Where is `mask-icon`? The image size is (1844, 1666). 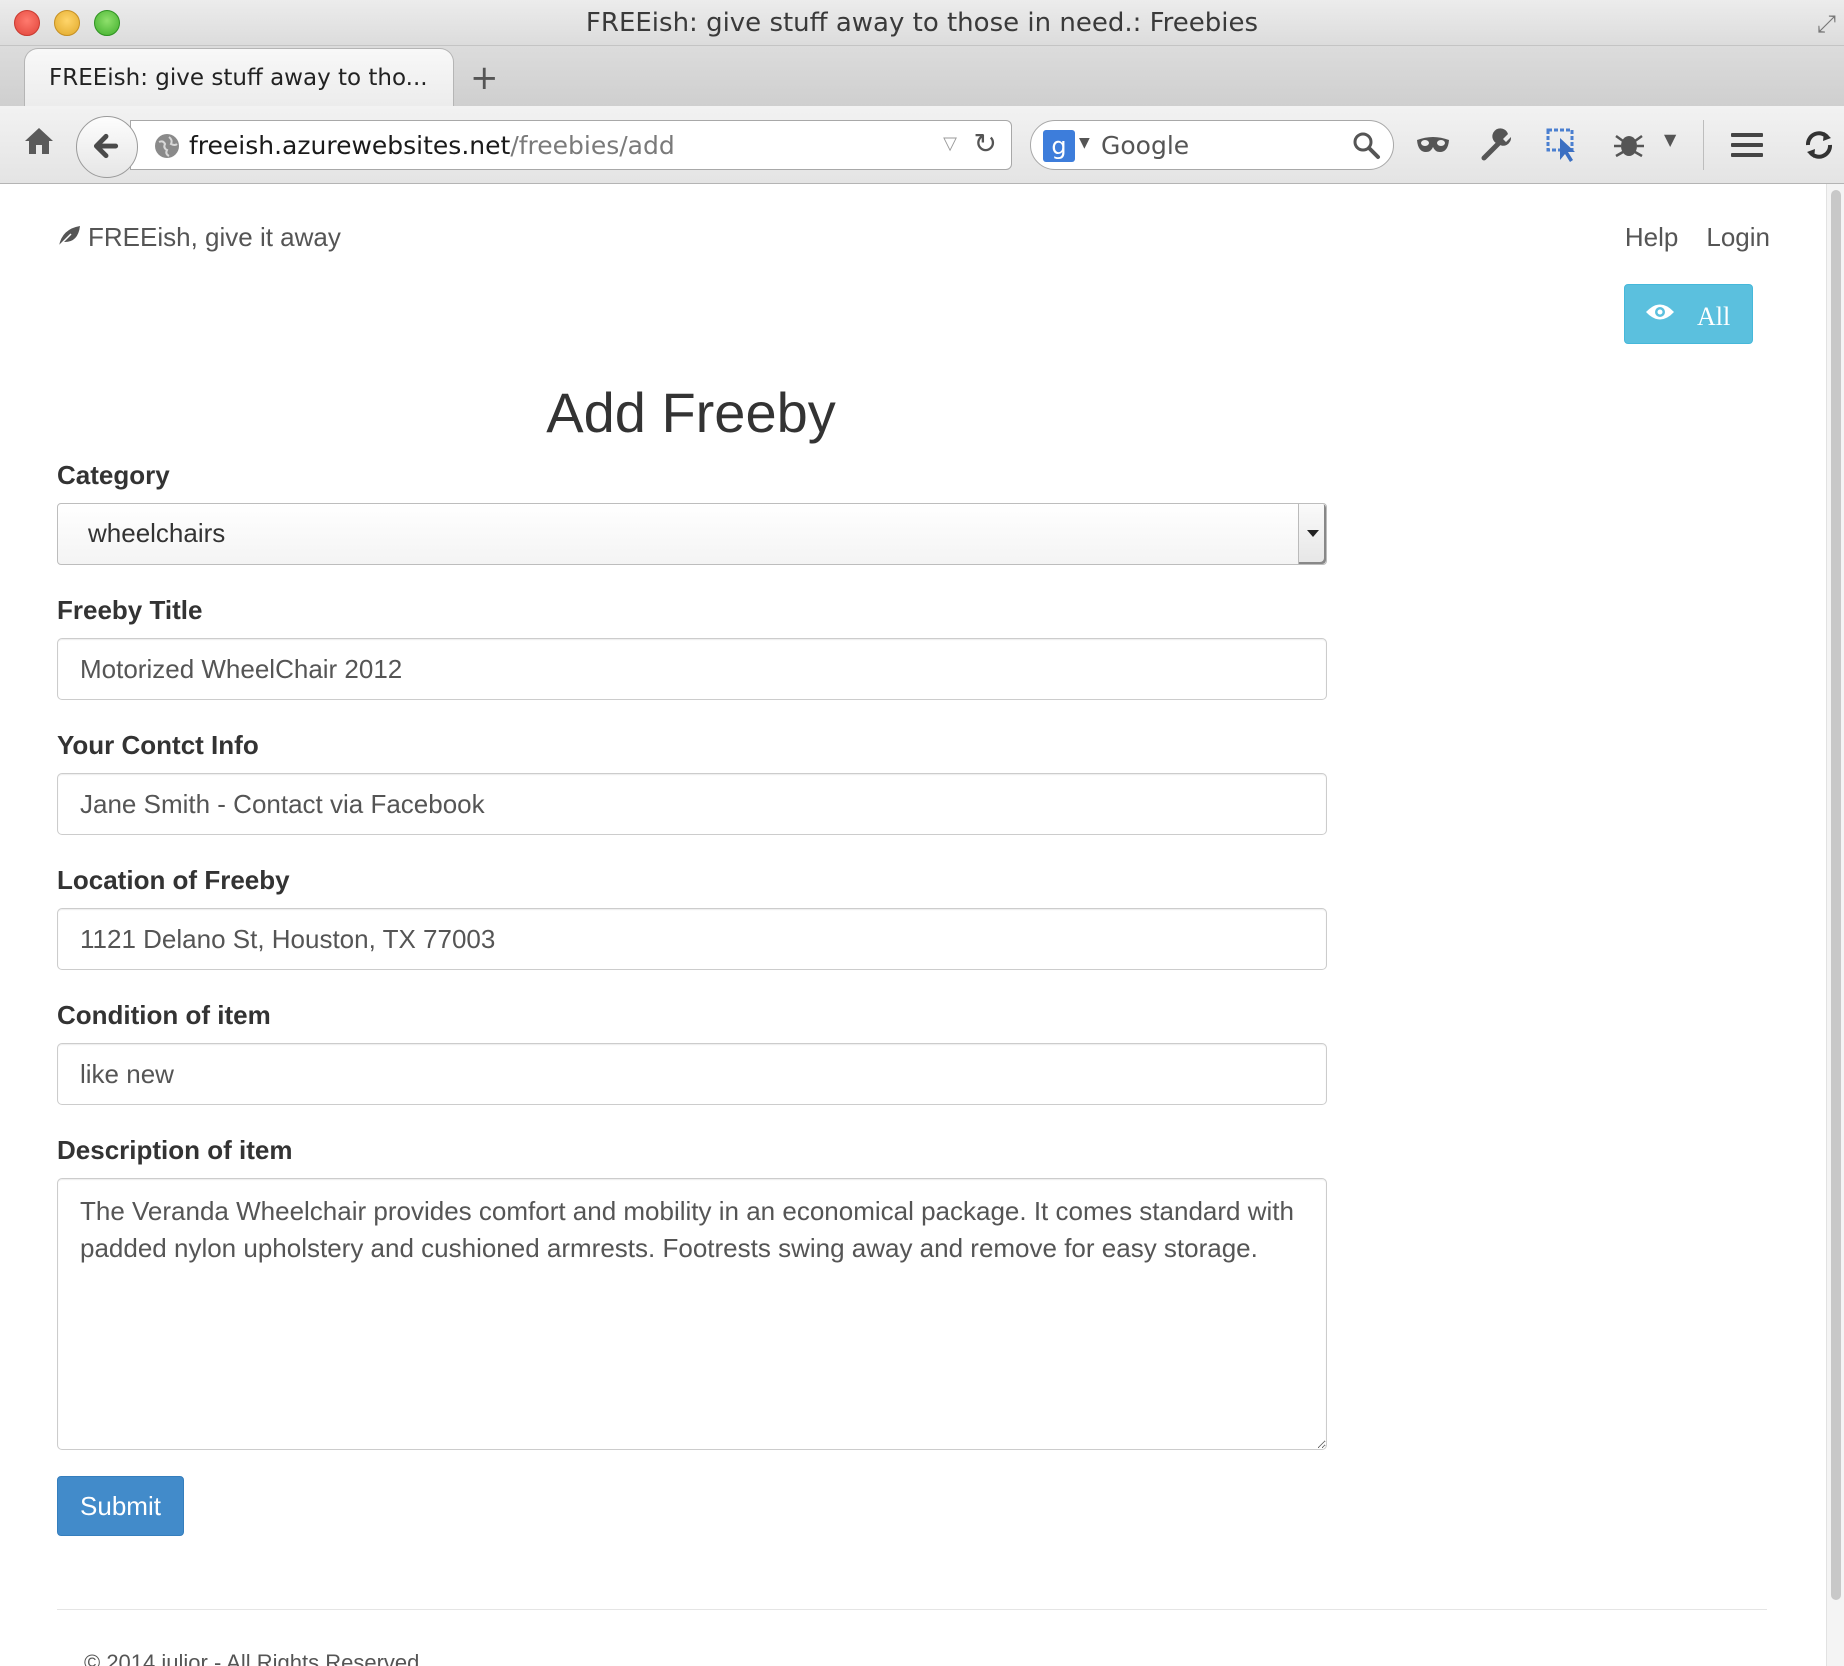
mask-icon is located at coordinates (1433, 145).